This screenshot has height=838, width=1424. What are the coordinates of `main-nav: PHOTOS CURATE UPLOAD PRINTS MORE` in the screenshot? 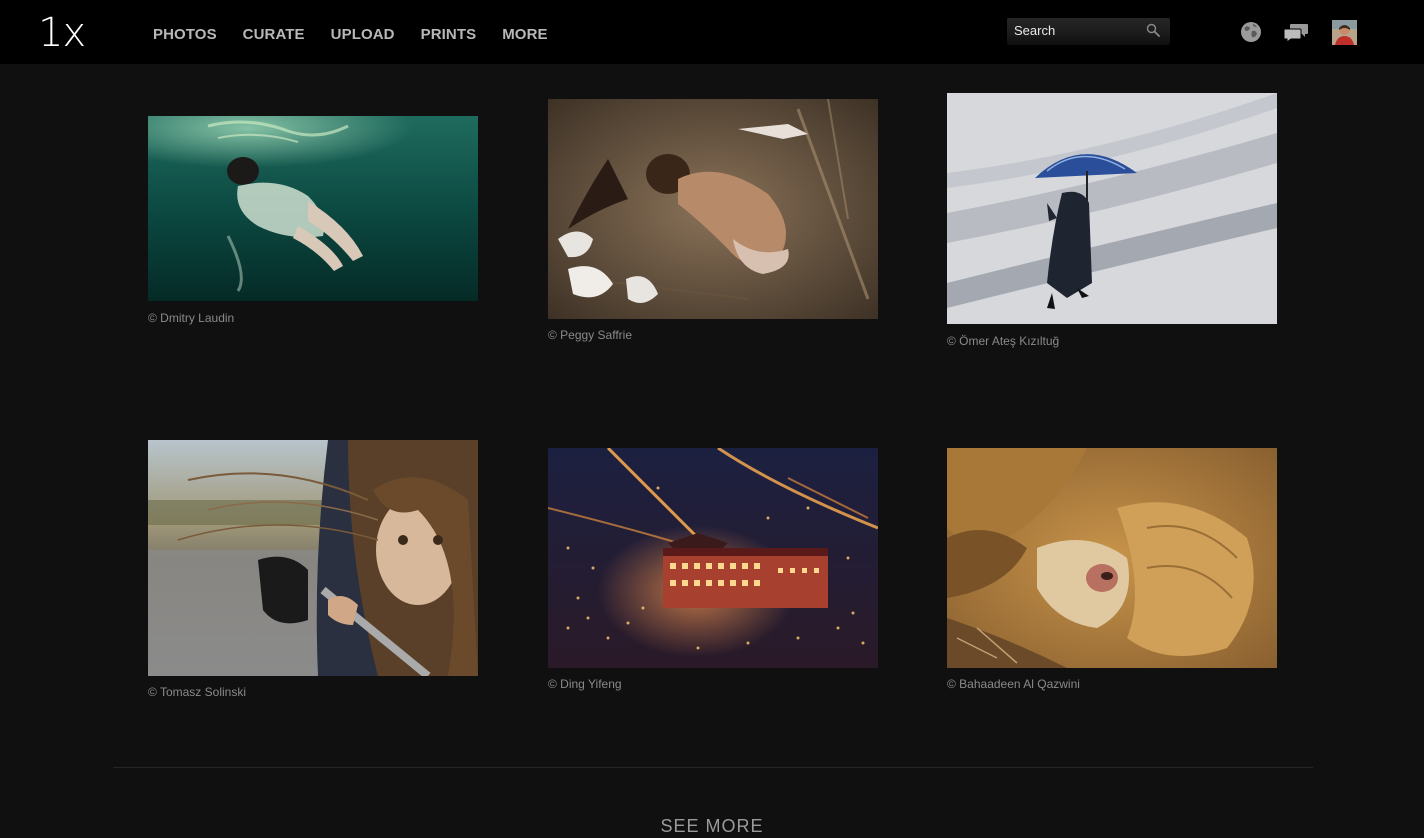 It's located at (363, 35).